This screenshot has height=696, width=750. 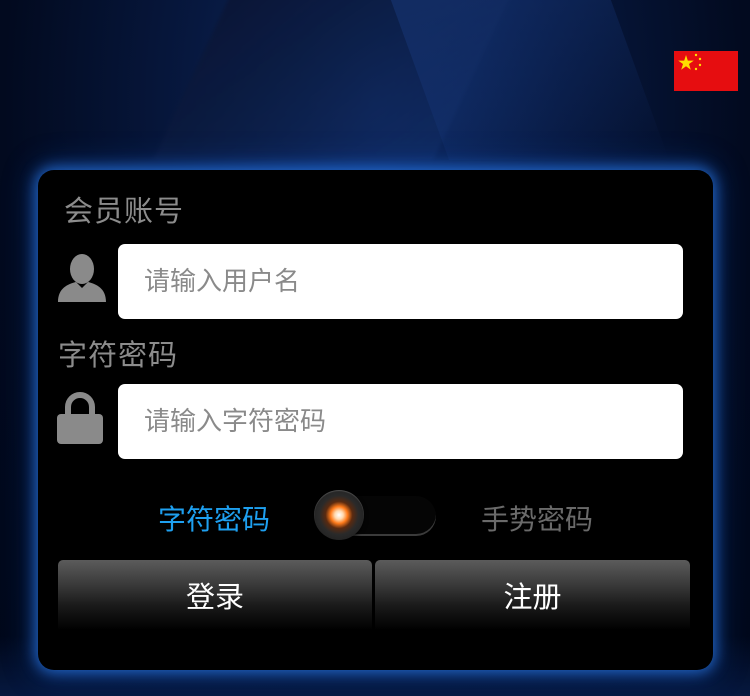 I want to click on china-flag-icon, so click(x=706, y=71).